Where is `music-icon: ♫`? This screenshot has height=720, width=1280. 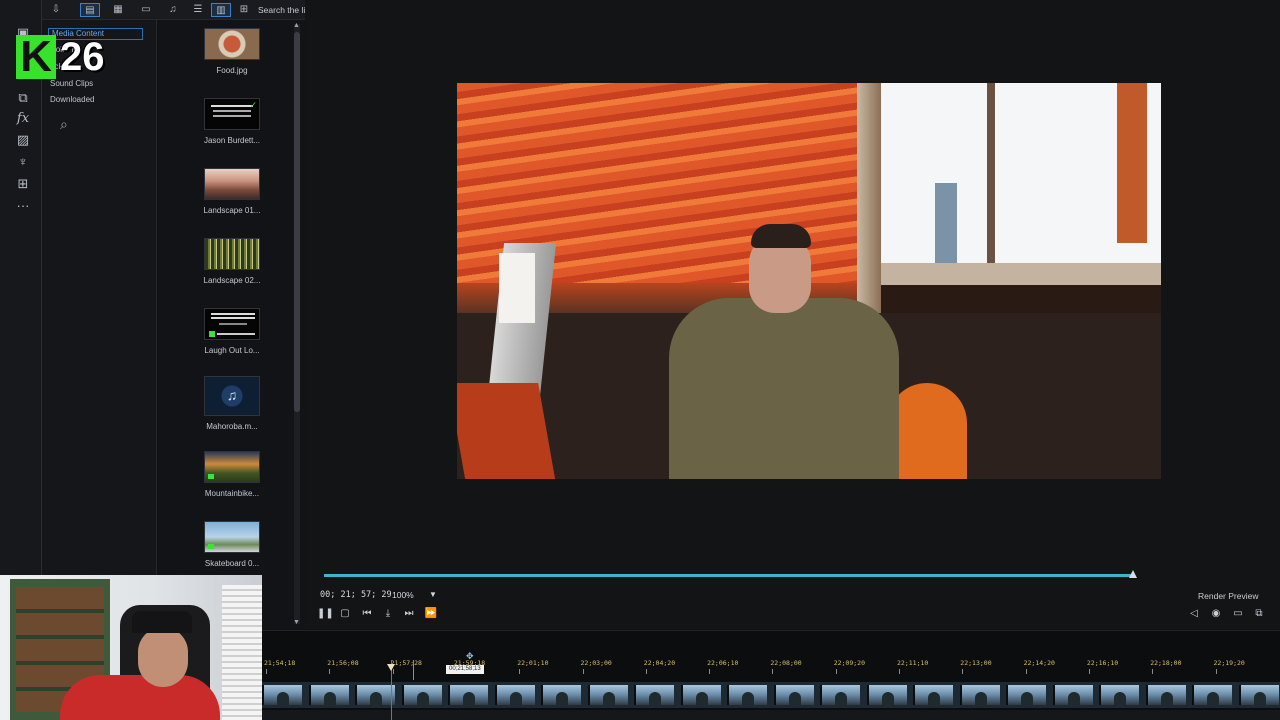
music-icon: ♫ is located at coordinates (173, 10).